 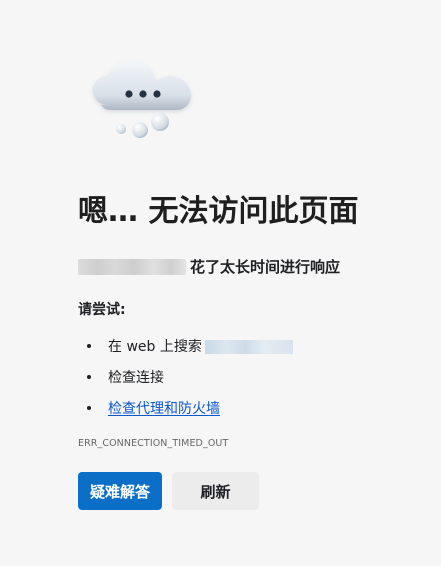 What do you see at coordinates (136, 377) in the screenshot?
I see `check-connection-text: 检查连接` at bounding box center [136, 377].